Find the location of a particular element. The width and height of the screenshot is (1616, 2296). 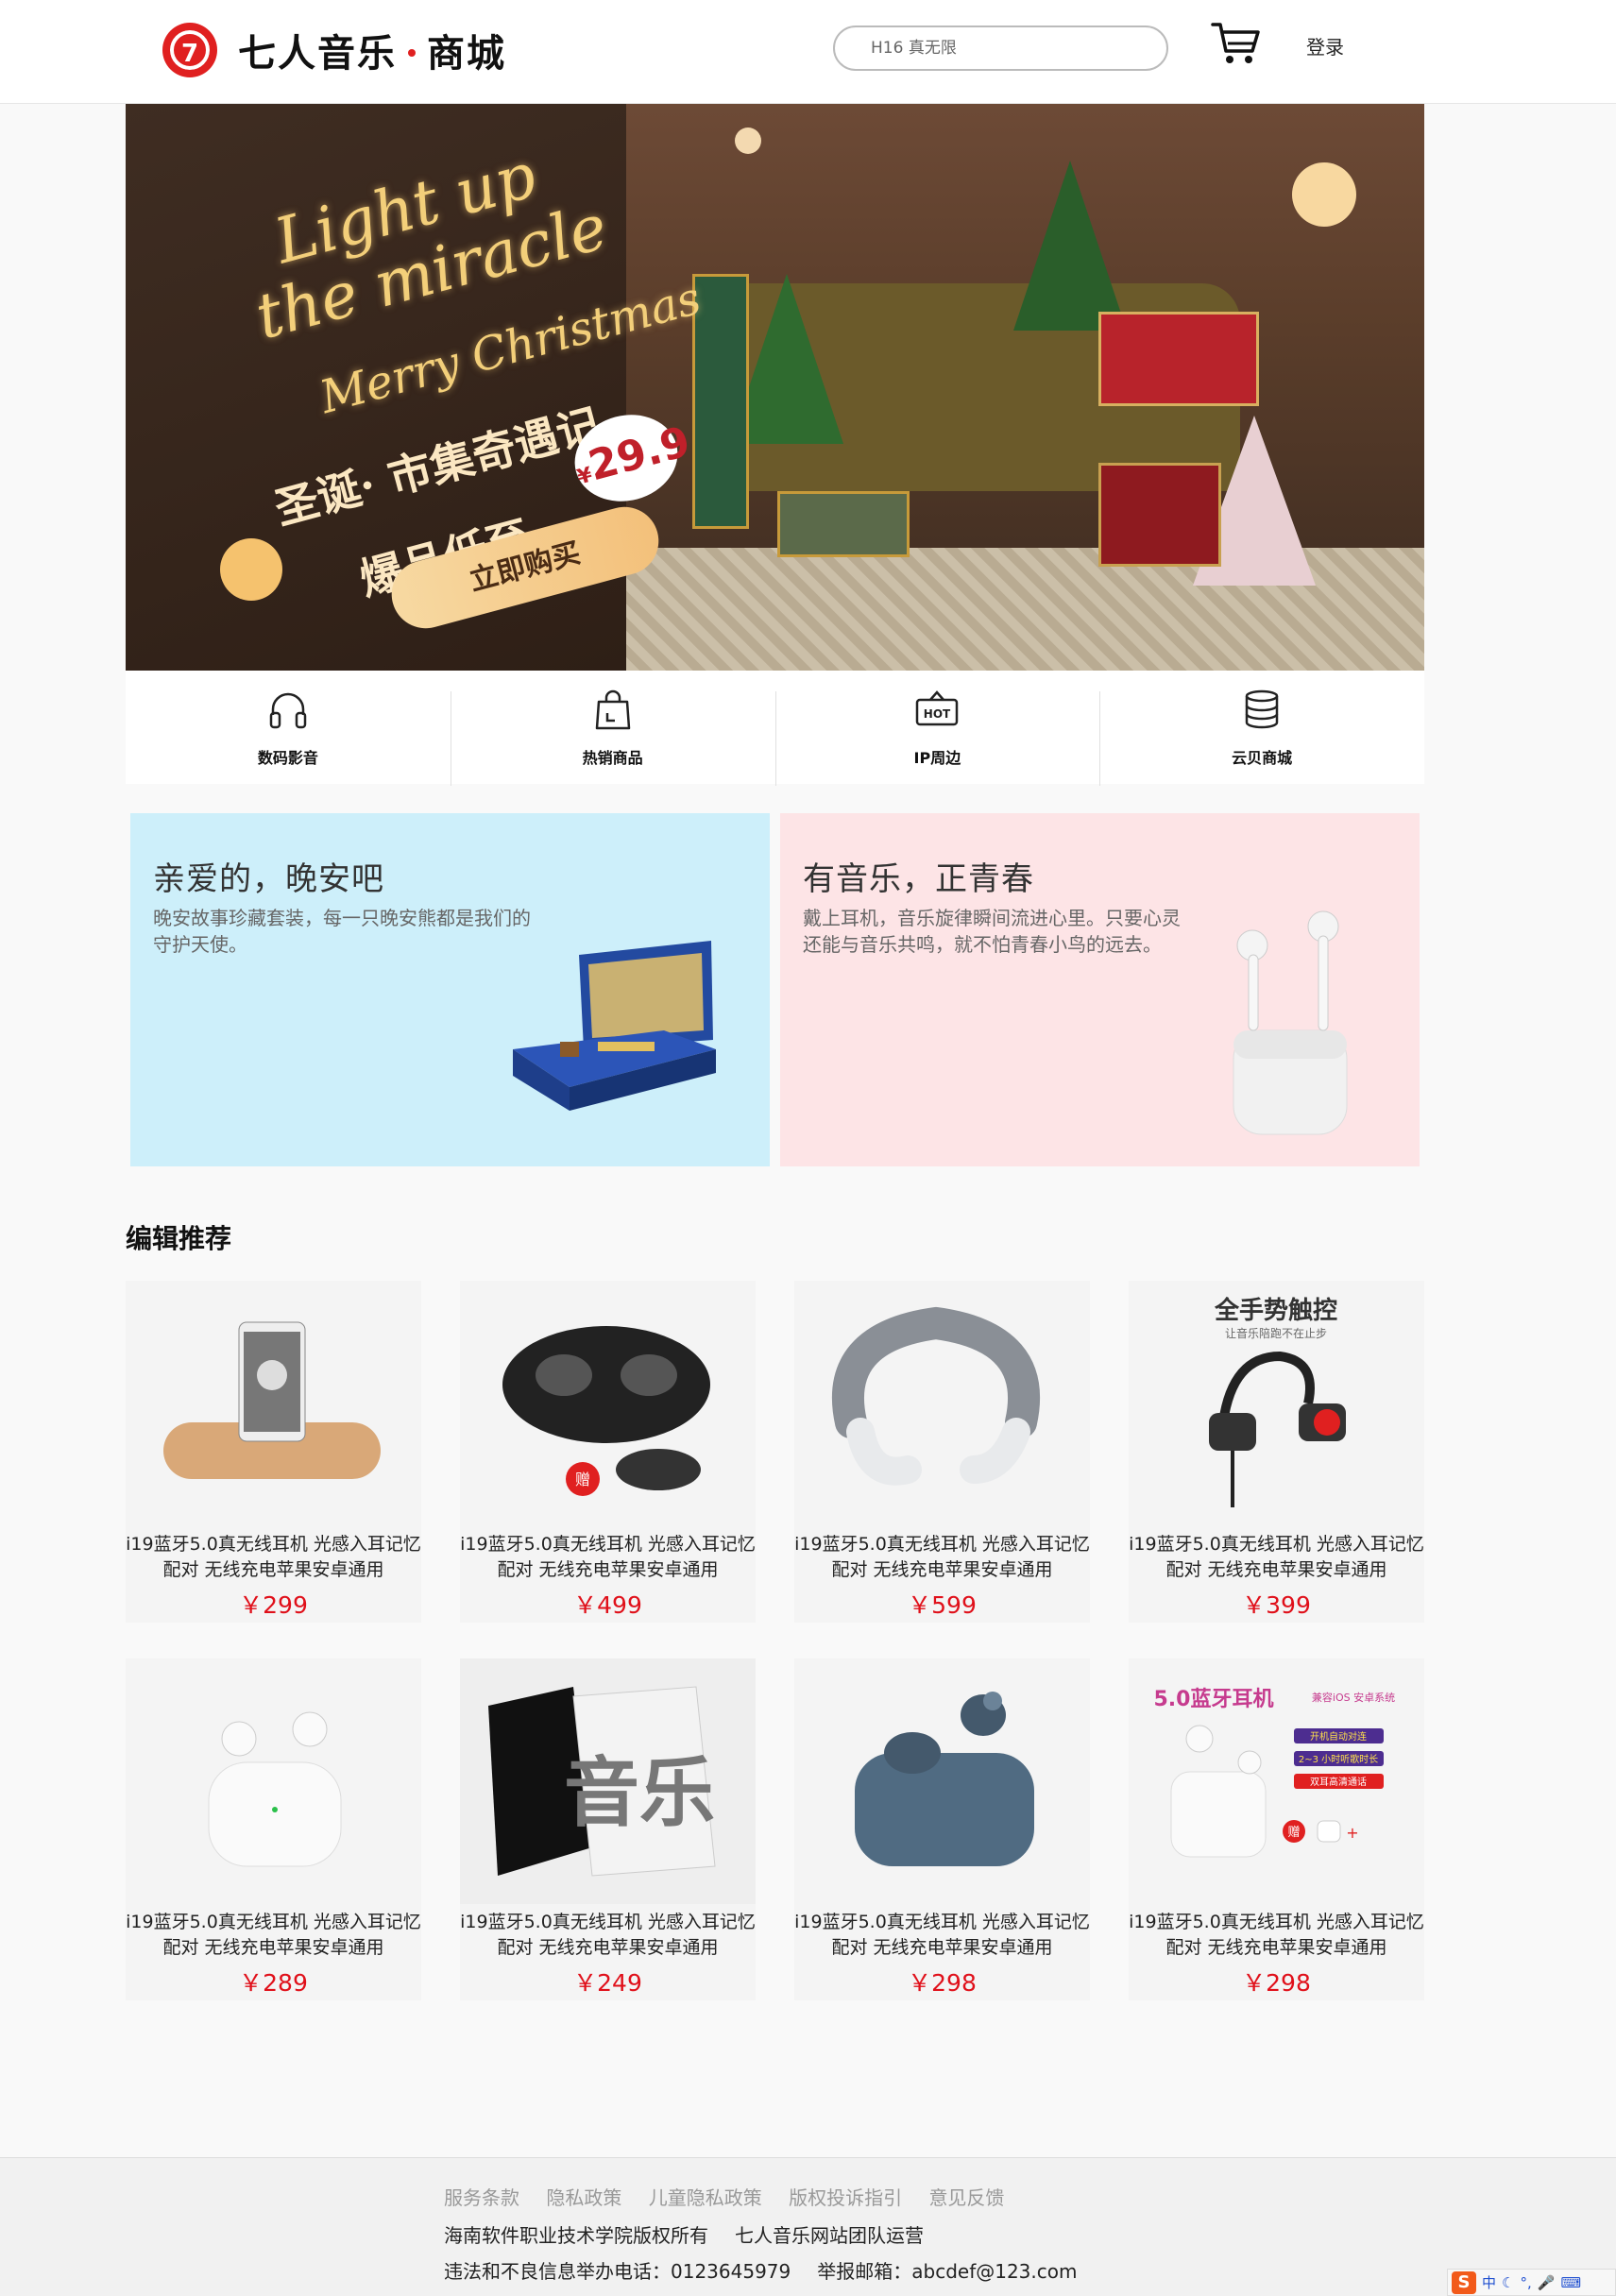

svg-text: 双耳高清通话 is located at coordinates (1338, 1782).